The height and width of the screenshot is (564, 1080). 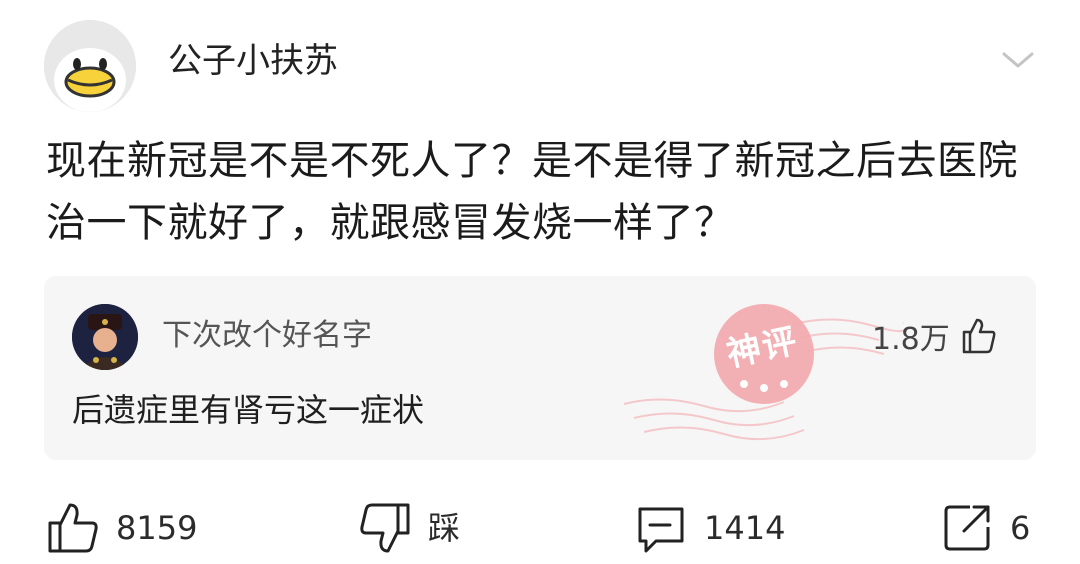 What do you see at coordinates (1018, 60) in the screenshot?
I see `chevron-down-icon` at bounding box center [1018, 60].